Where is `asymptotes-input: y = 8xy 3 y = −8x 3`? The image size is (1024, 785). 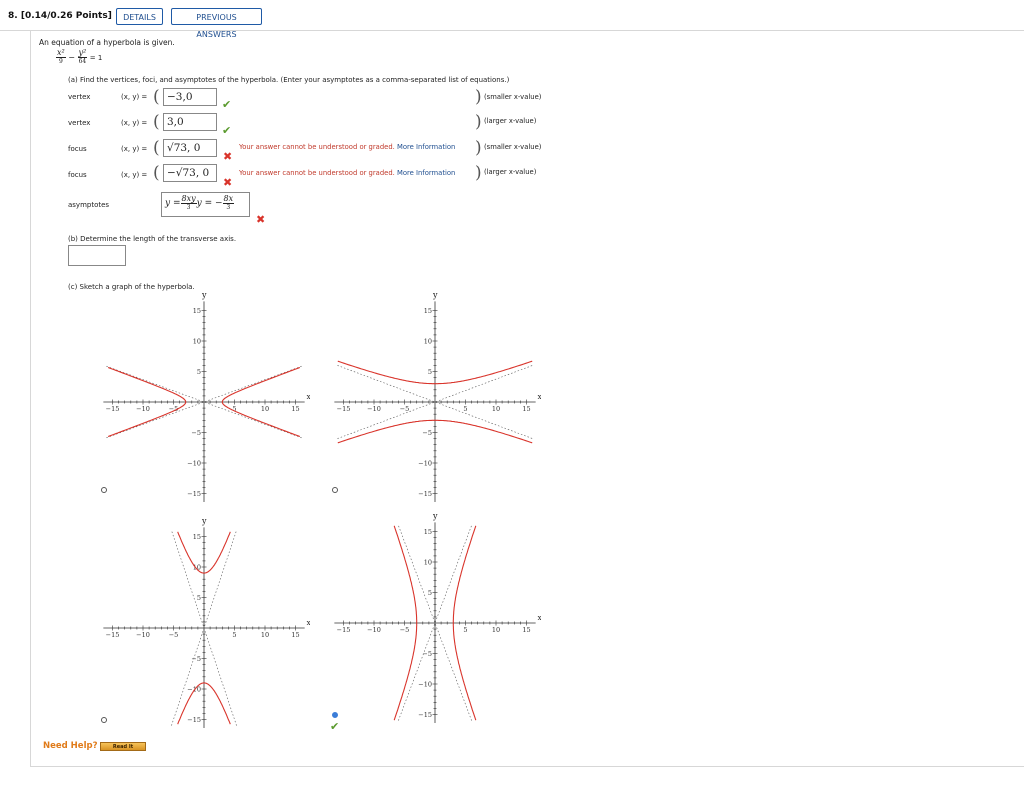
asymptotes-input: y = 8xy 3 y = −8x 3 is located at coordinates (205, 204).